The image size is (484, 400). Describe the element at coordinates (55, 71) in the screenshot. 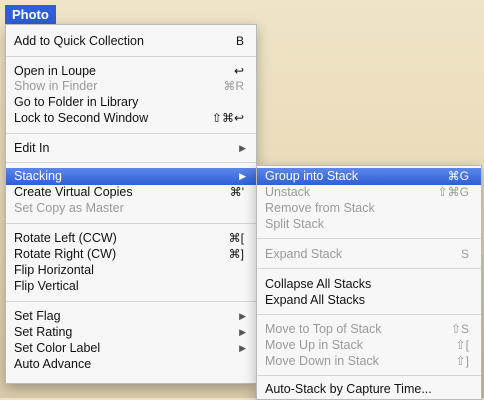

I see `menu-item-label: Open in Loupe` at that location.